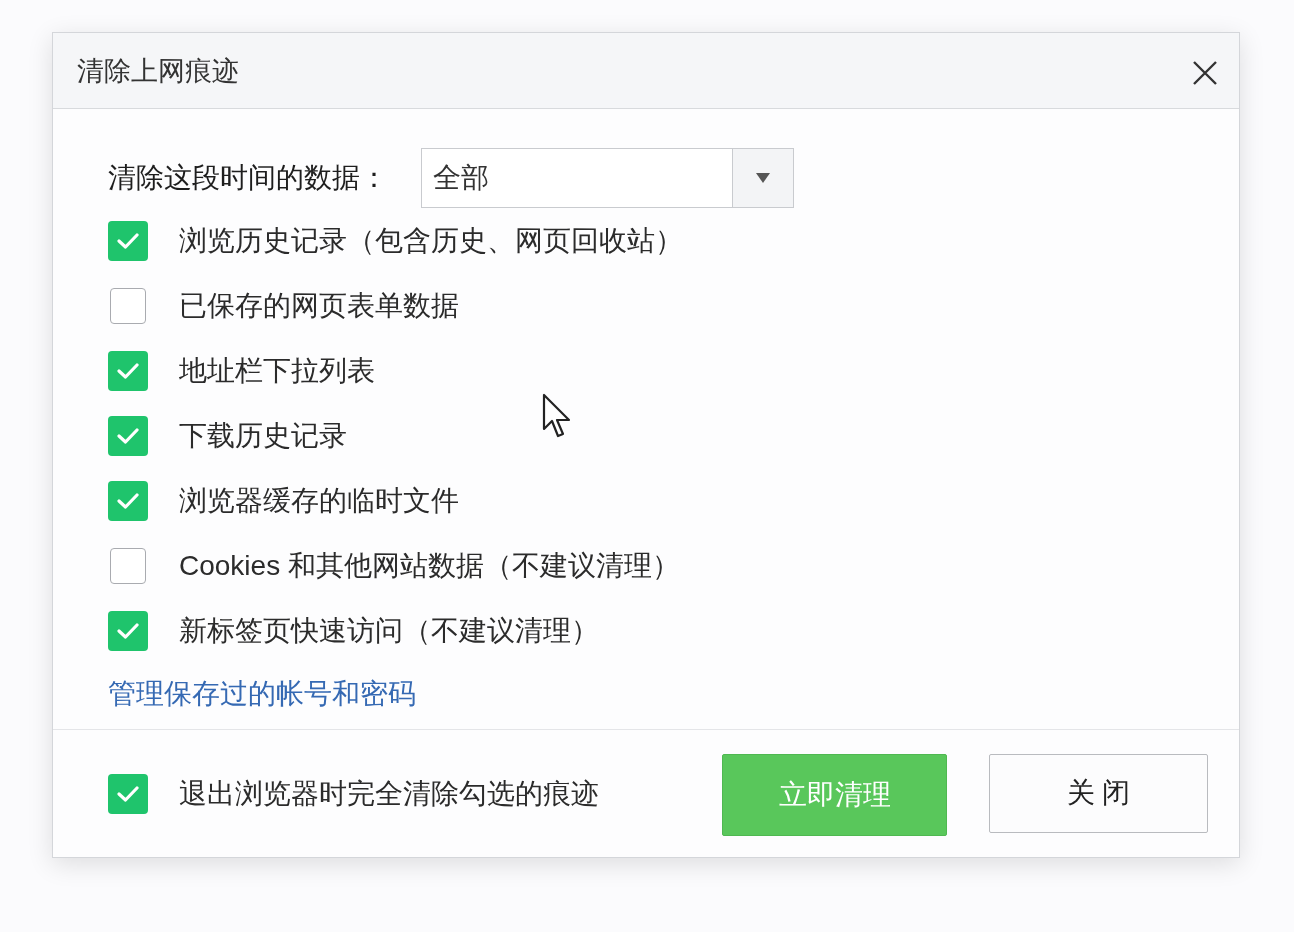 The width and height of the screenshot is (1294, 932). I want to click on caret-icon, so click(763, 178).